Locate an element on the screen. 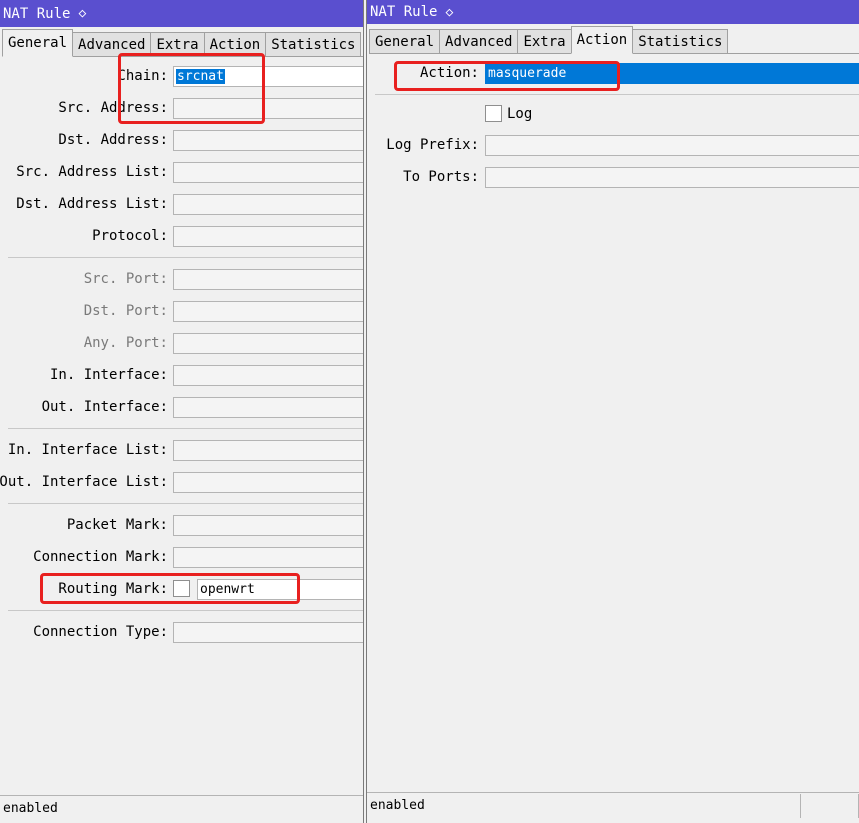  dst-address-list-row: Dst. Address List: is located at coordinates (181, 205).